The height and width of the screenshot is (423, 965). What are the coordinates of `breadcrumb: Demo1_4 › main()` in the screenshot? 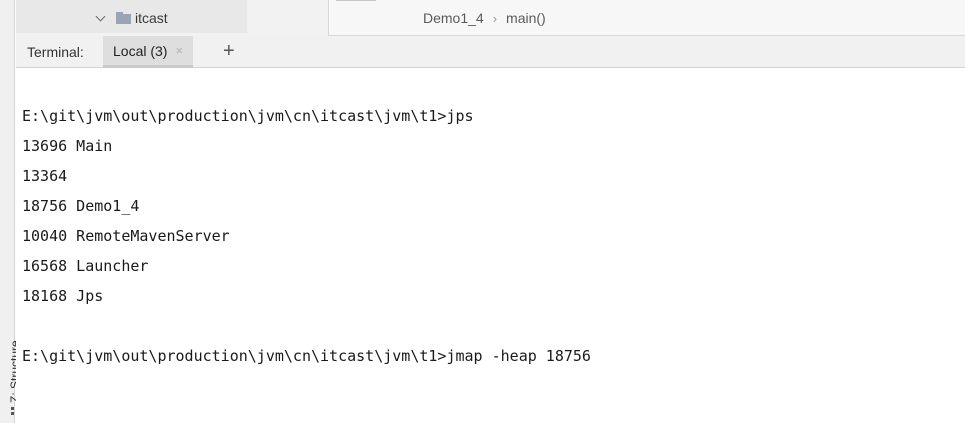 It's located at (484, 18).